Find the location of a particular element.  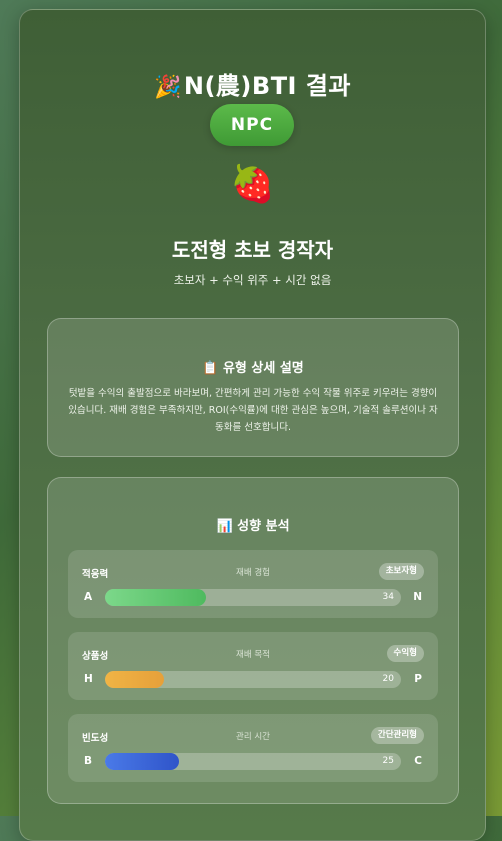

type-code-badge: NPC is located at coordinates (252, 125).